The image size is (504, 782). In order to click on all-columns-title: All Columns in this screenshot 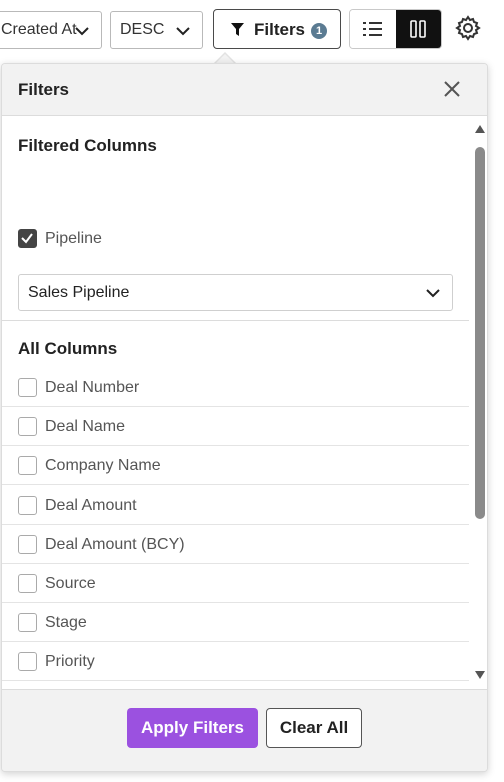, I will do `click(68, 348)`.